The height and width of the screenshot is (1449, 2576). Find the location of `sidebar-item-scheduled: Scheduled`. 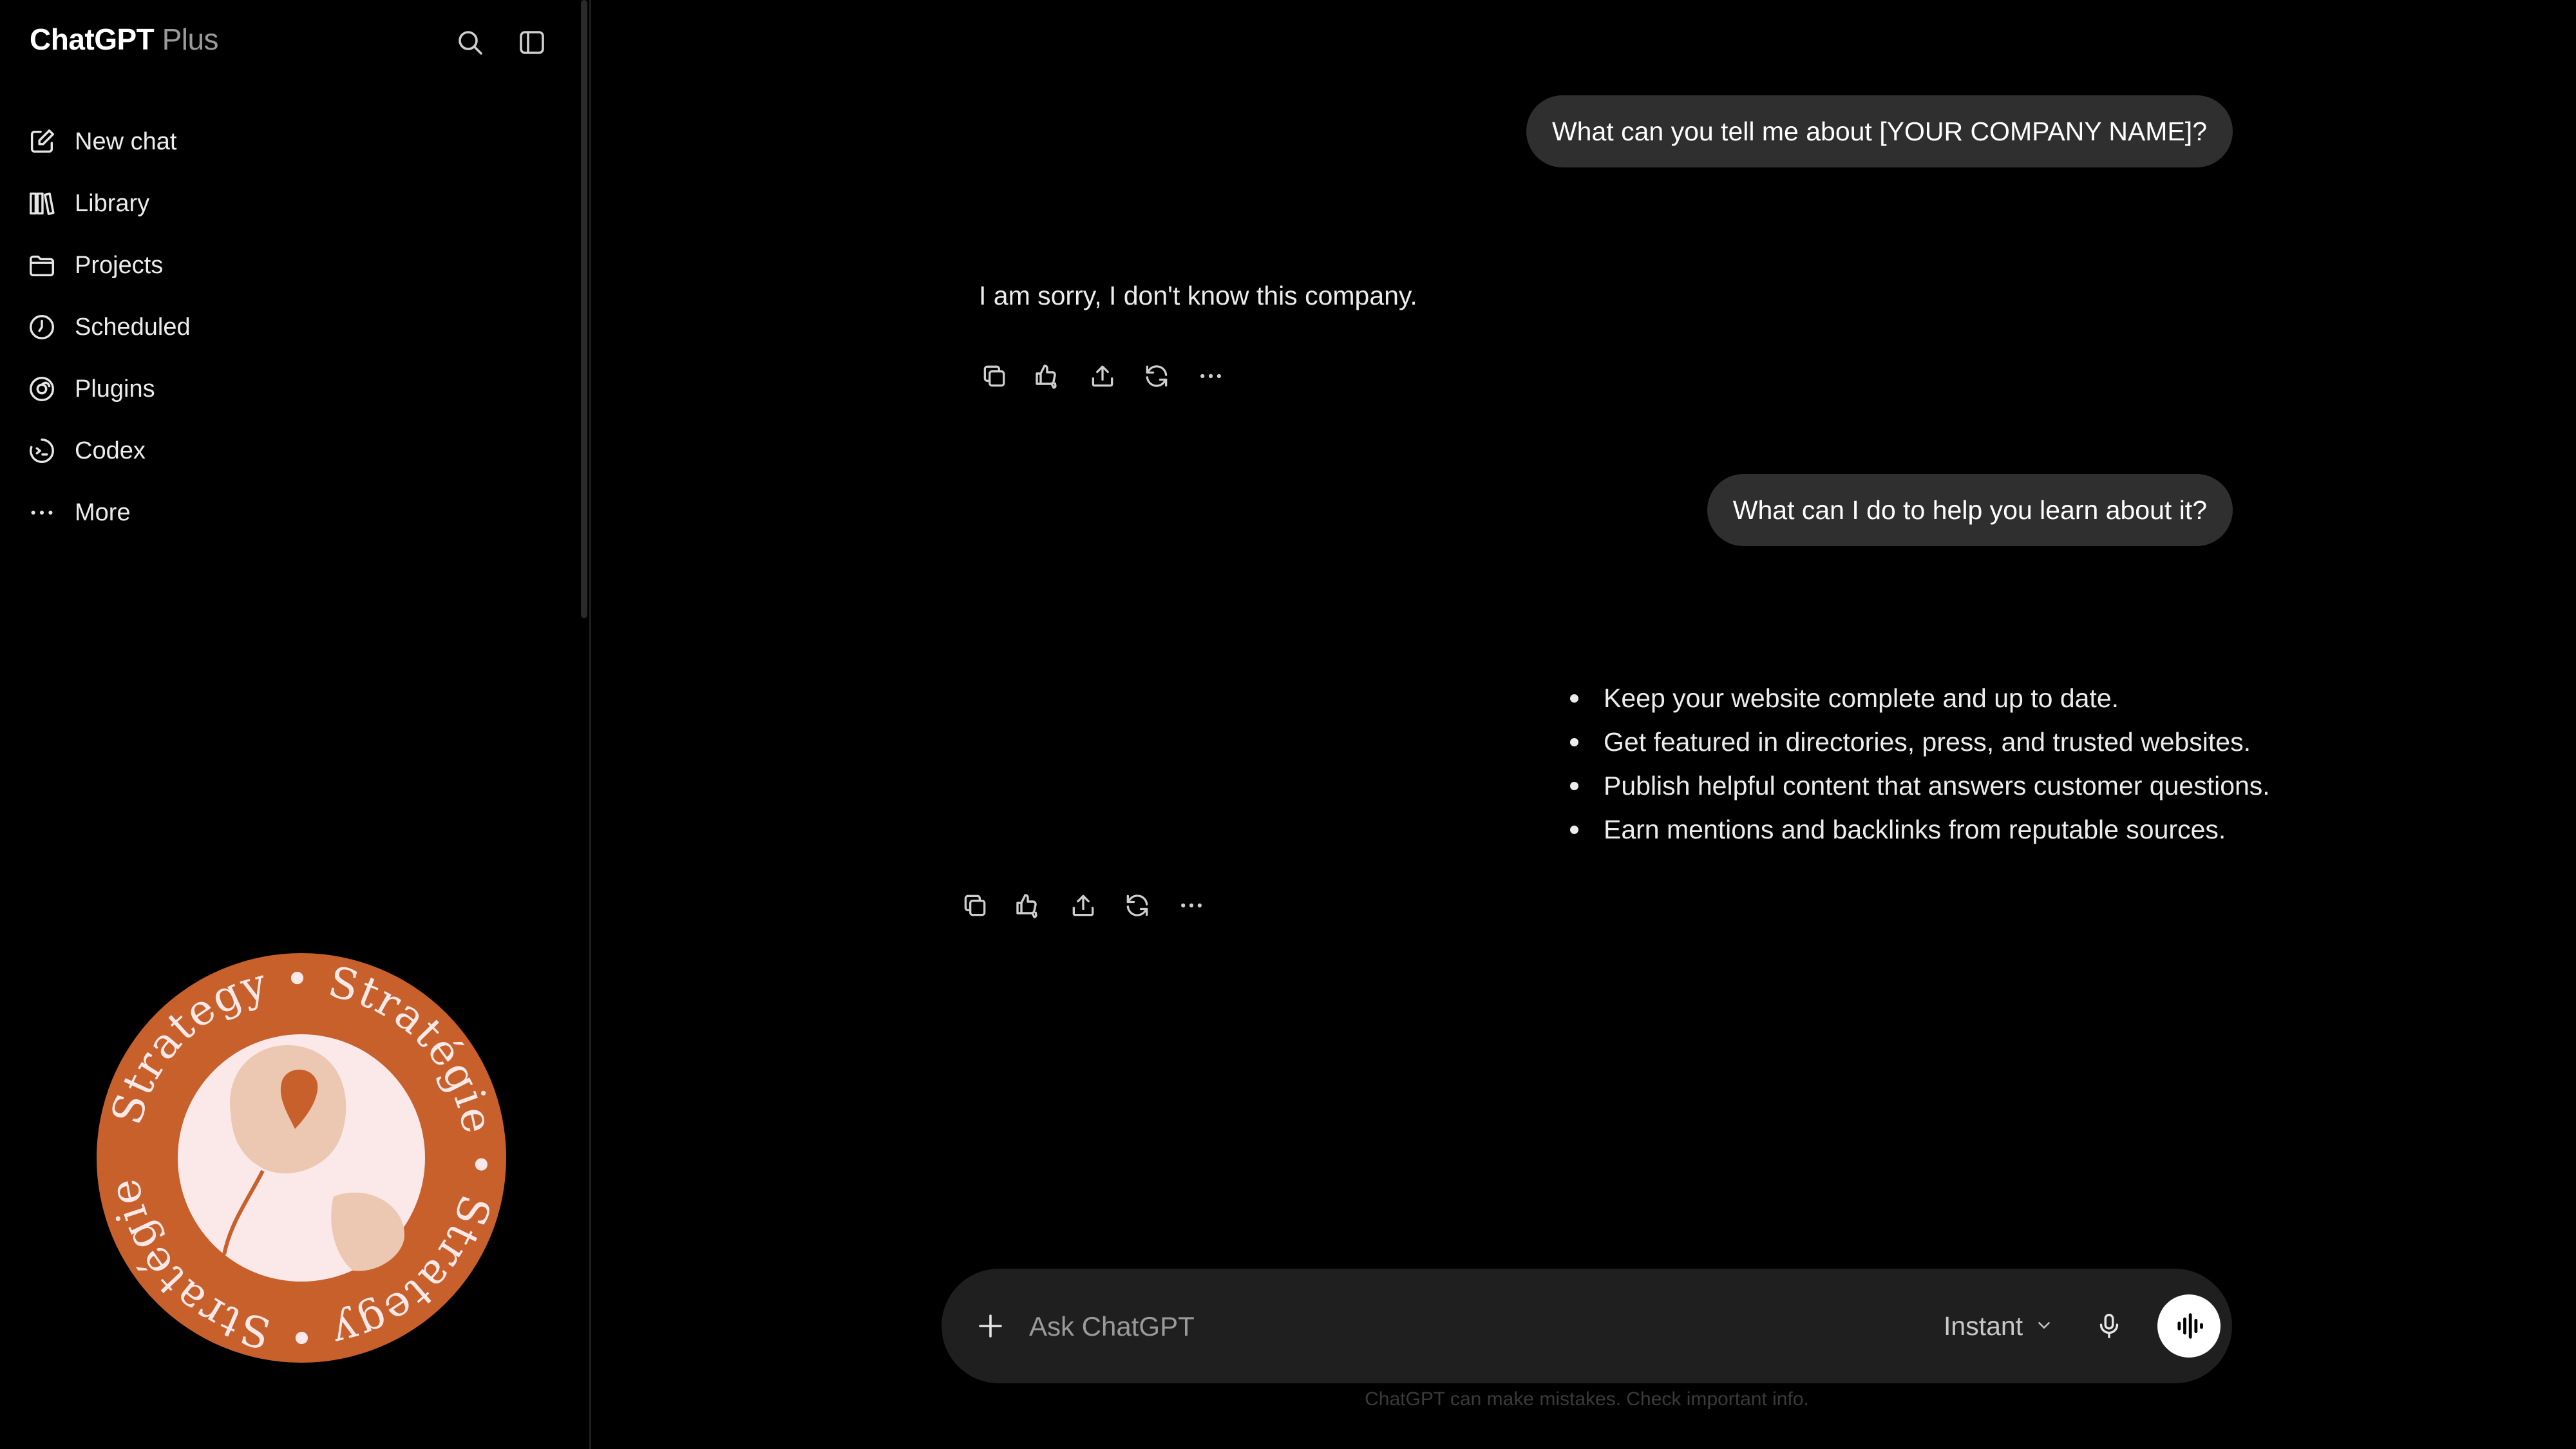

sidebar-item-scheduled: Scheduled is located at coordinates (296, 327).